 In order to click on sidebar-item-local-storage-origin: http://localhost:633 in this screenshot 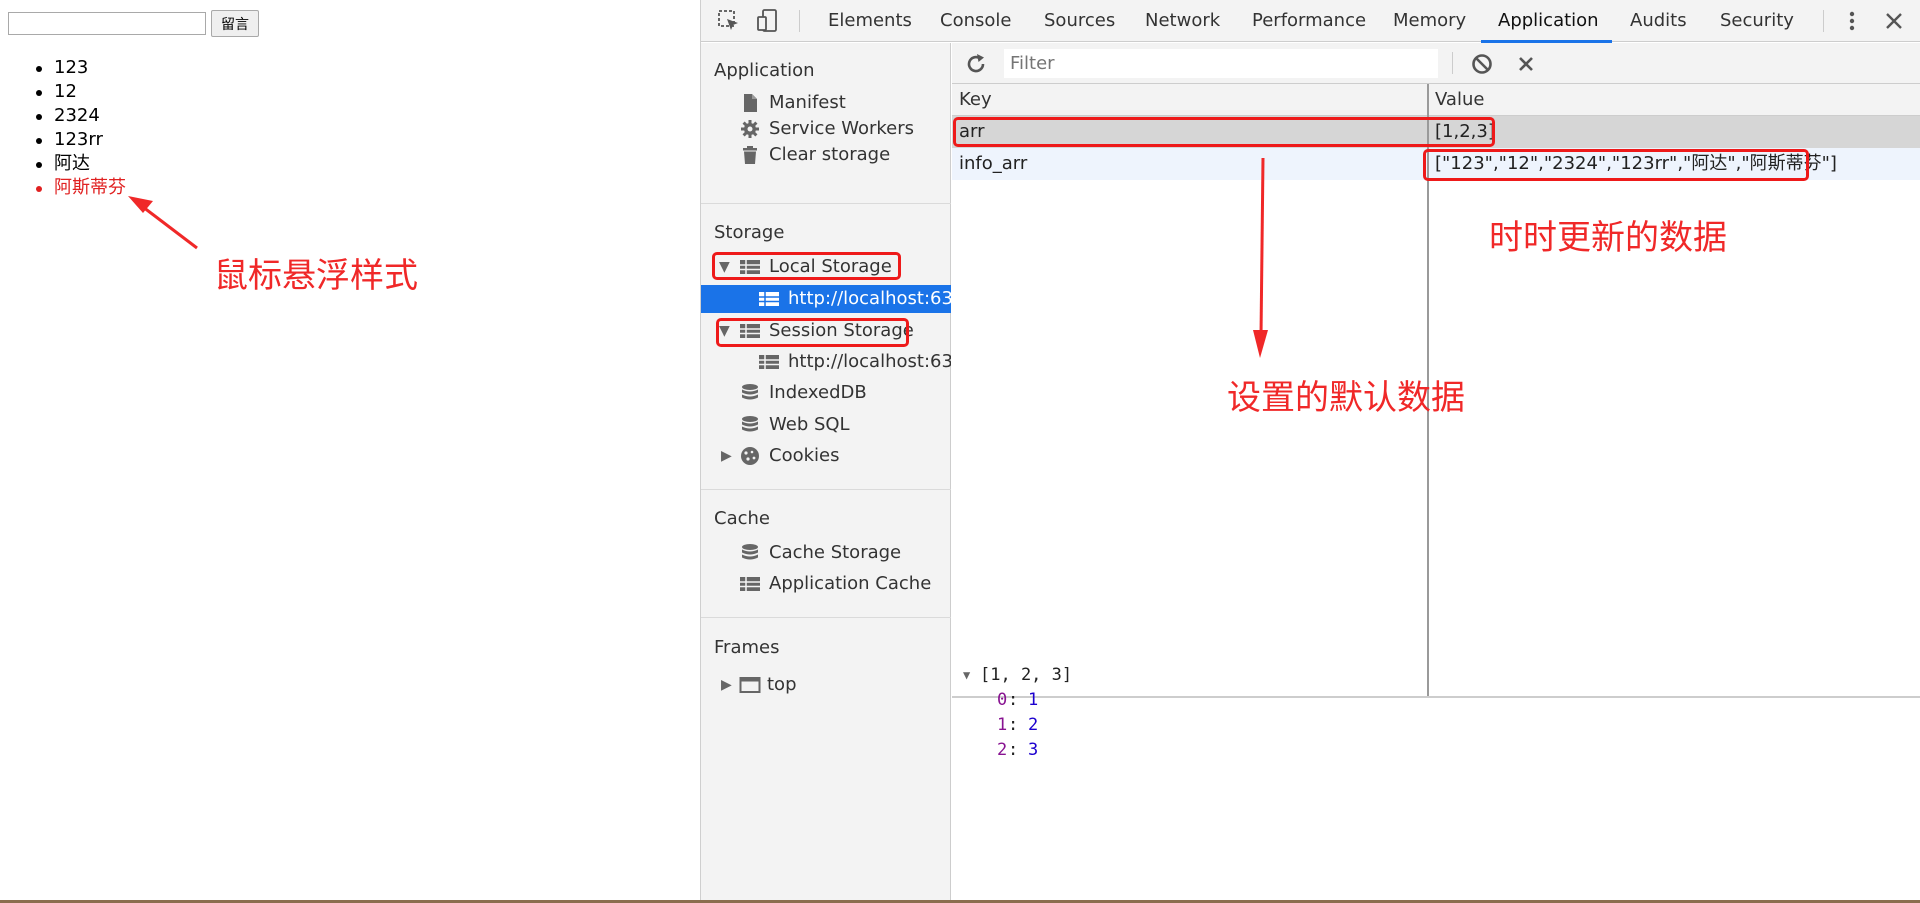, I will do `click(826, 299)`.